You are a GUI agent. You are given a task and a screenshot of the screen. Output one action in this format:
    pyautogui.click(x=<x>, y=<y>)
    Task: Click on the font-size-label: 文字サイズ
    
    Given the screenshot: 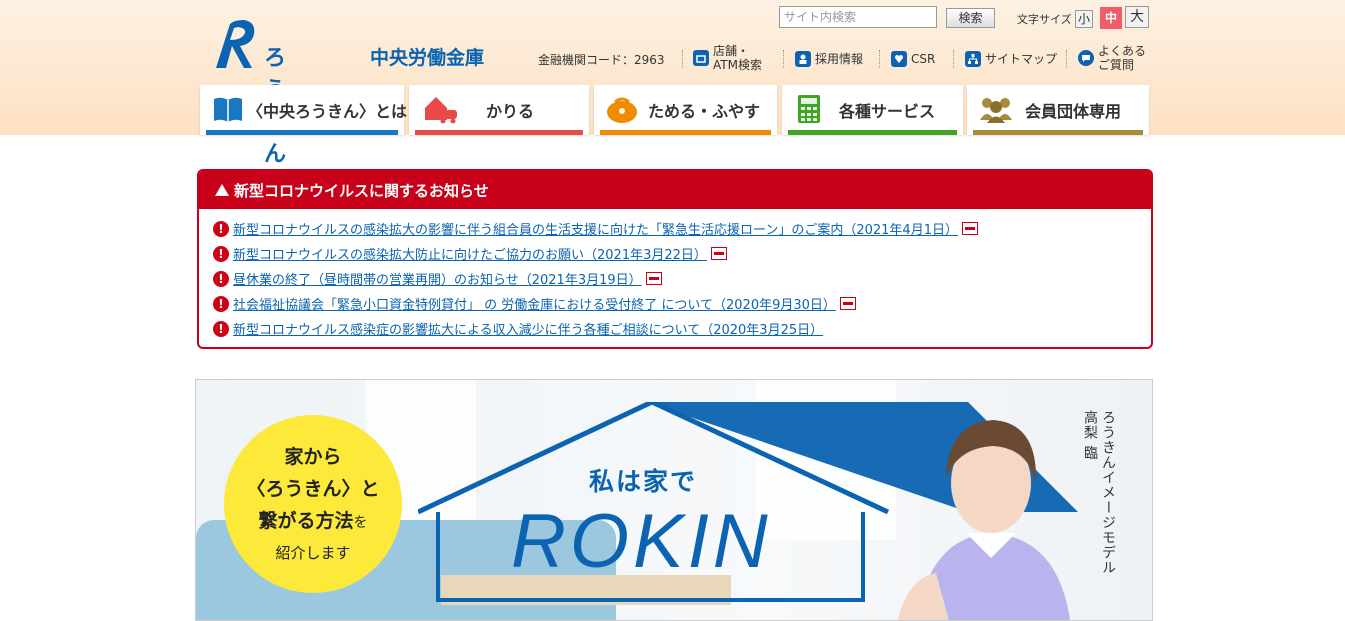 What is the action you would take?
    pyautogui.click(x=1044, y=19)
    